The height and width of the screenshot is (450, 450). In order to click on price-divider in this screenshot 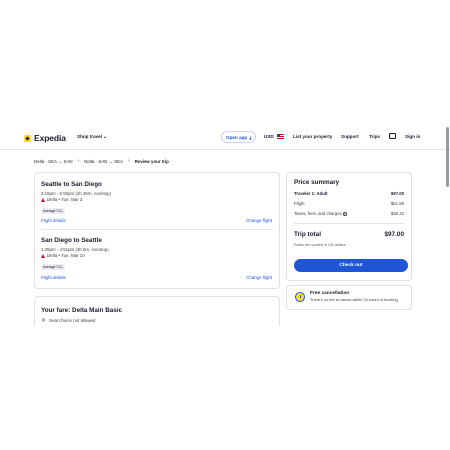, I will do `click(349, 223)`.